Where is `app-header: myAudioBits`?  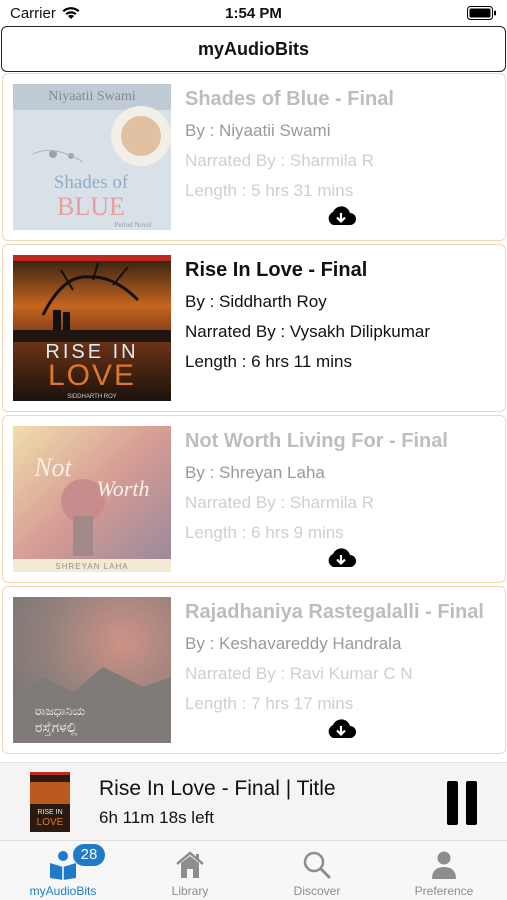 app-header: myAudioBits is located at coordinates (253, 49).